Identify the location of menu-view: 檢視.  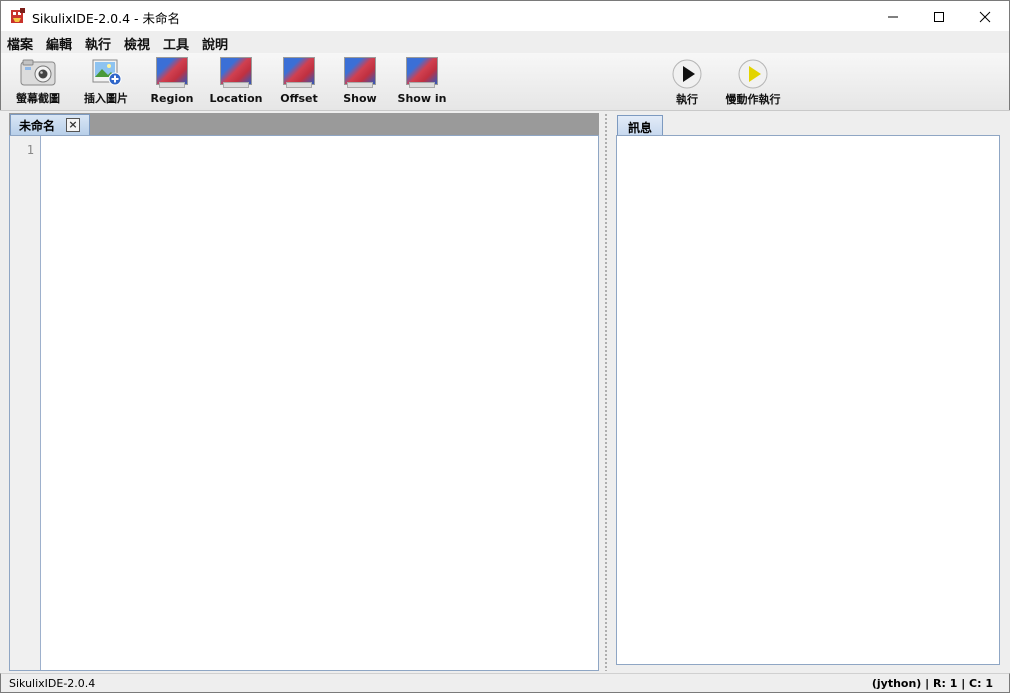
(137, 43).